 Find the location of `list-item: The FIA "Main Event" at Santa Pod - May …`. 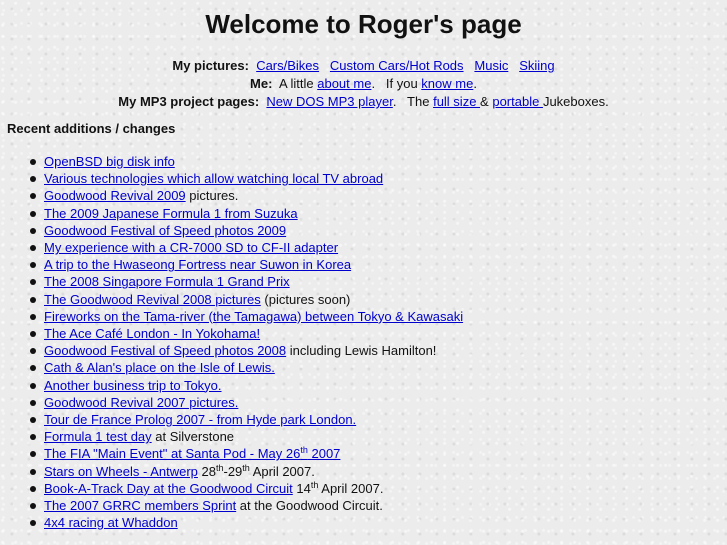

list-item: The FIA "Main Event" at Santa Pod - May … is located at coordinates (378, 453).